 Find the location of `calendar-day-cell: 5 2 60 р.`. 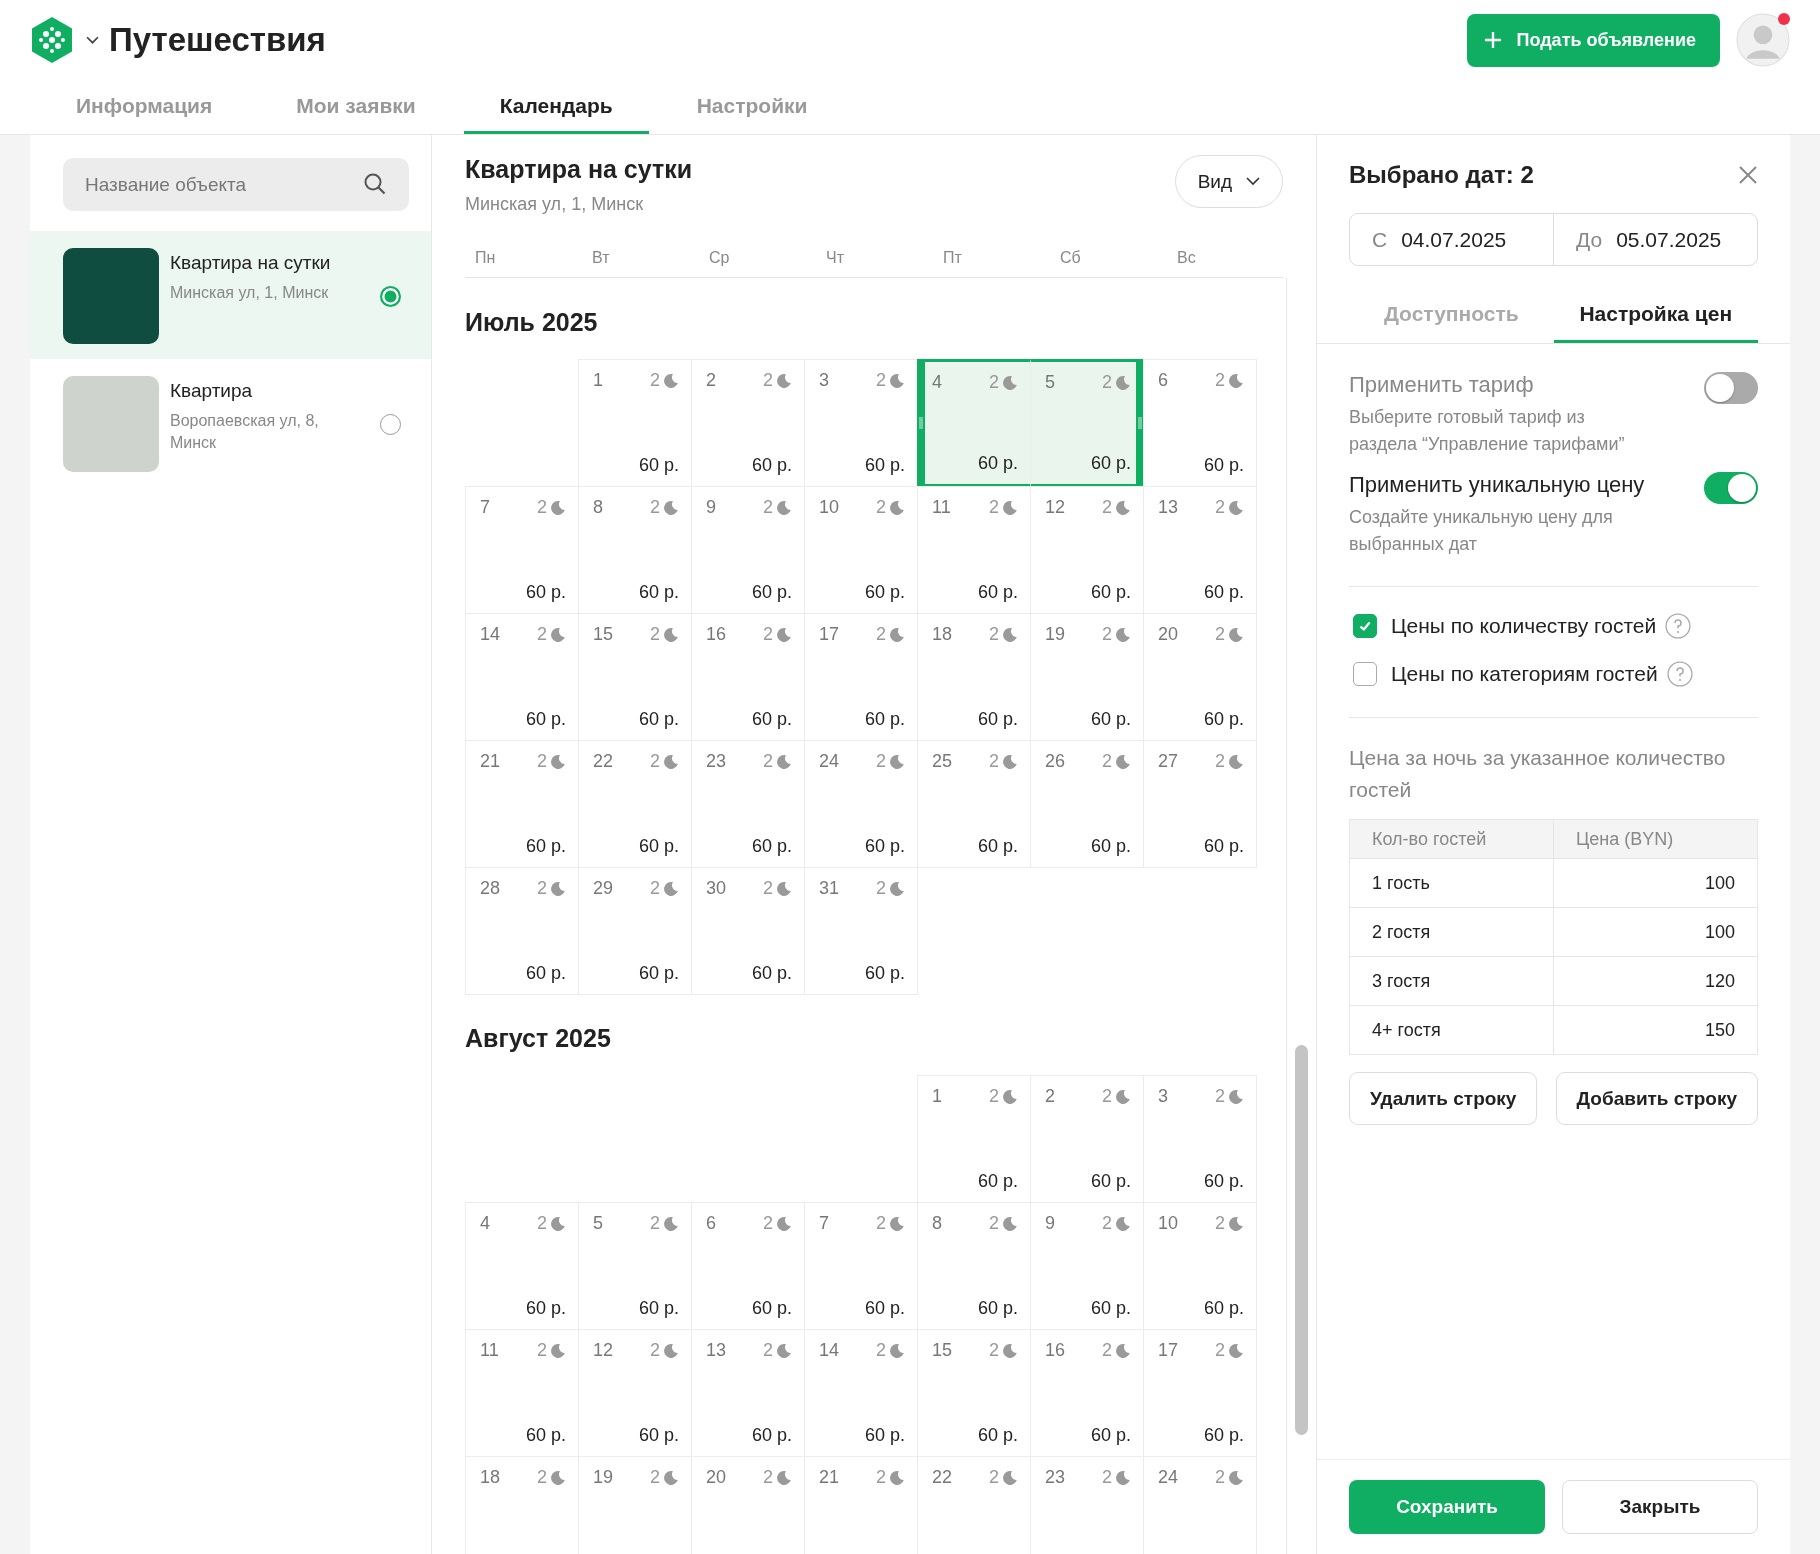

calendar-day-cell: 5 2 60 р. is located at coordinates (1087, 423).